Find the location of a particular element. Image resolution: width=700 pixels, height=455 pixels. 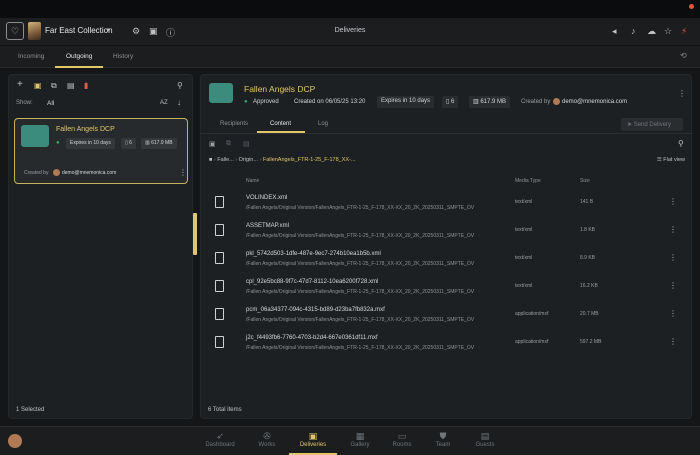

nav-deliveries: ▣ Deliveries is located at coordinates (313, 439).